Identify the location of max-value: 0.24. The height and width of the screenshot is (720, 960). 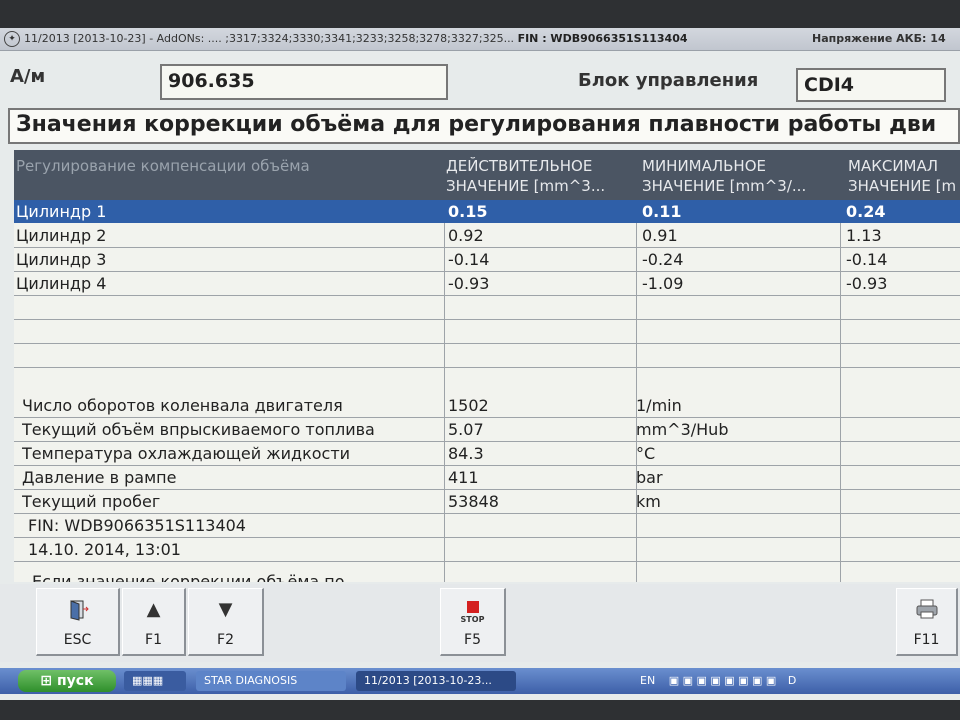
(866, 211).